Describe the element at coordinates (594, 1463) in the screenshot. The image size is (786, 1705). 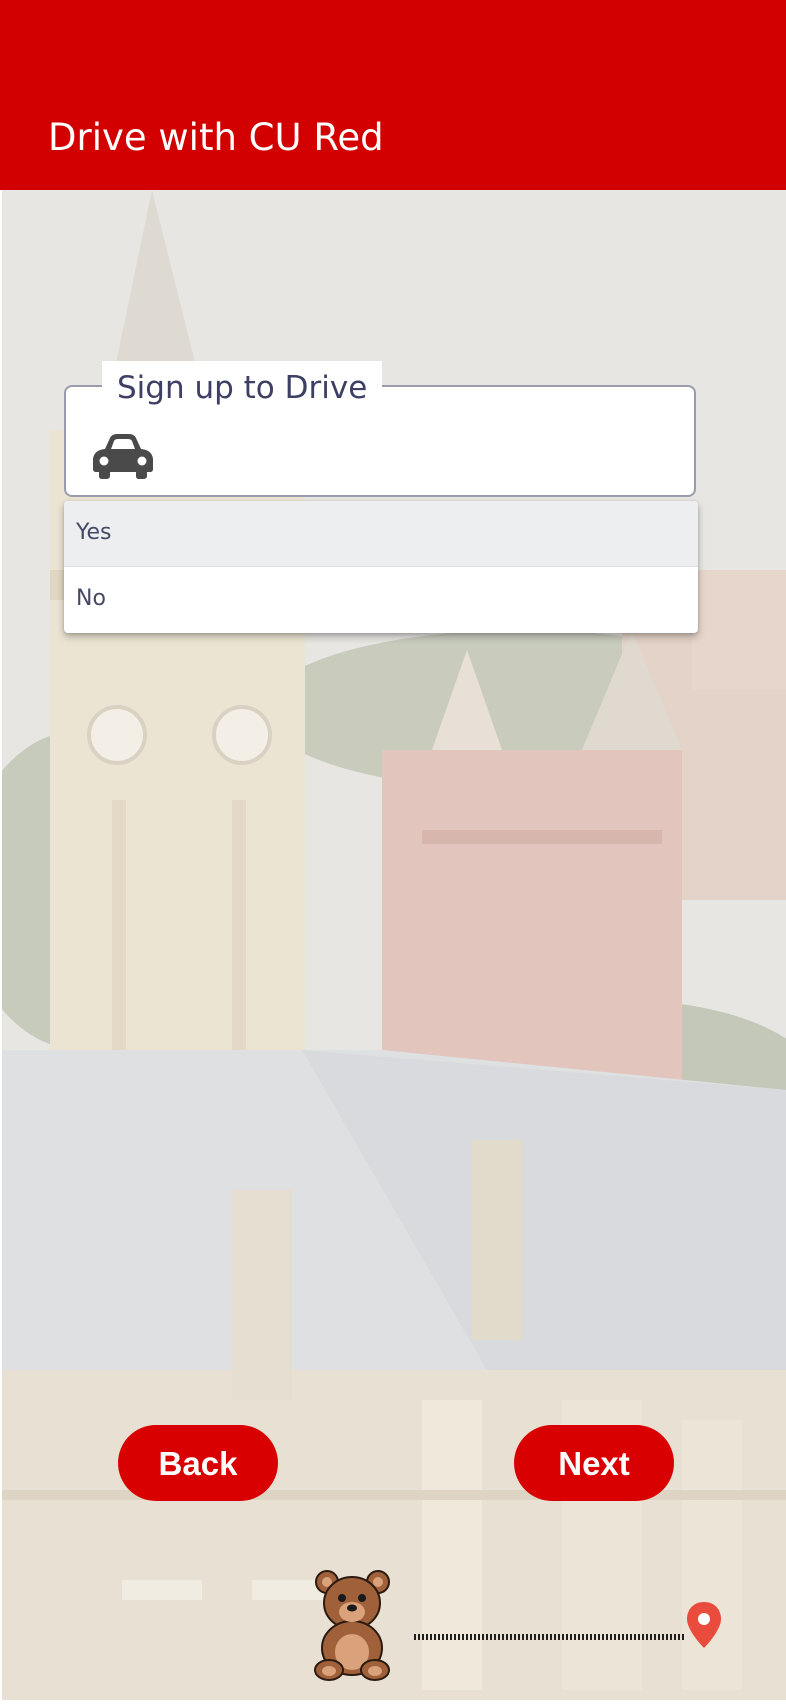
I see `next-button: Next` at that location.